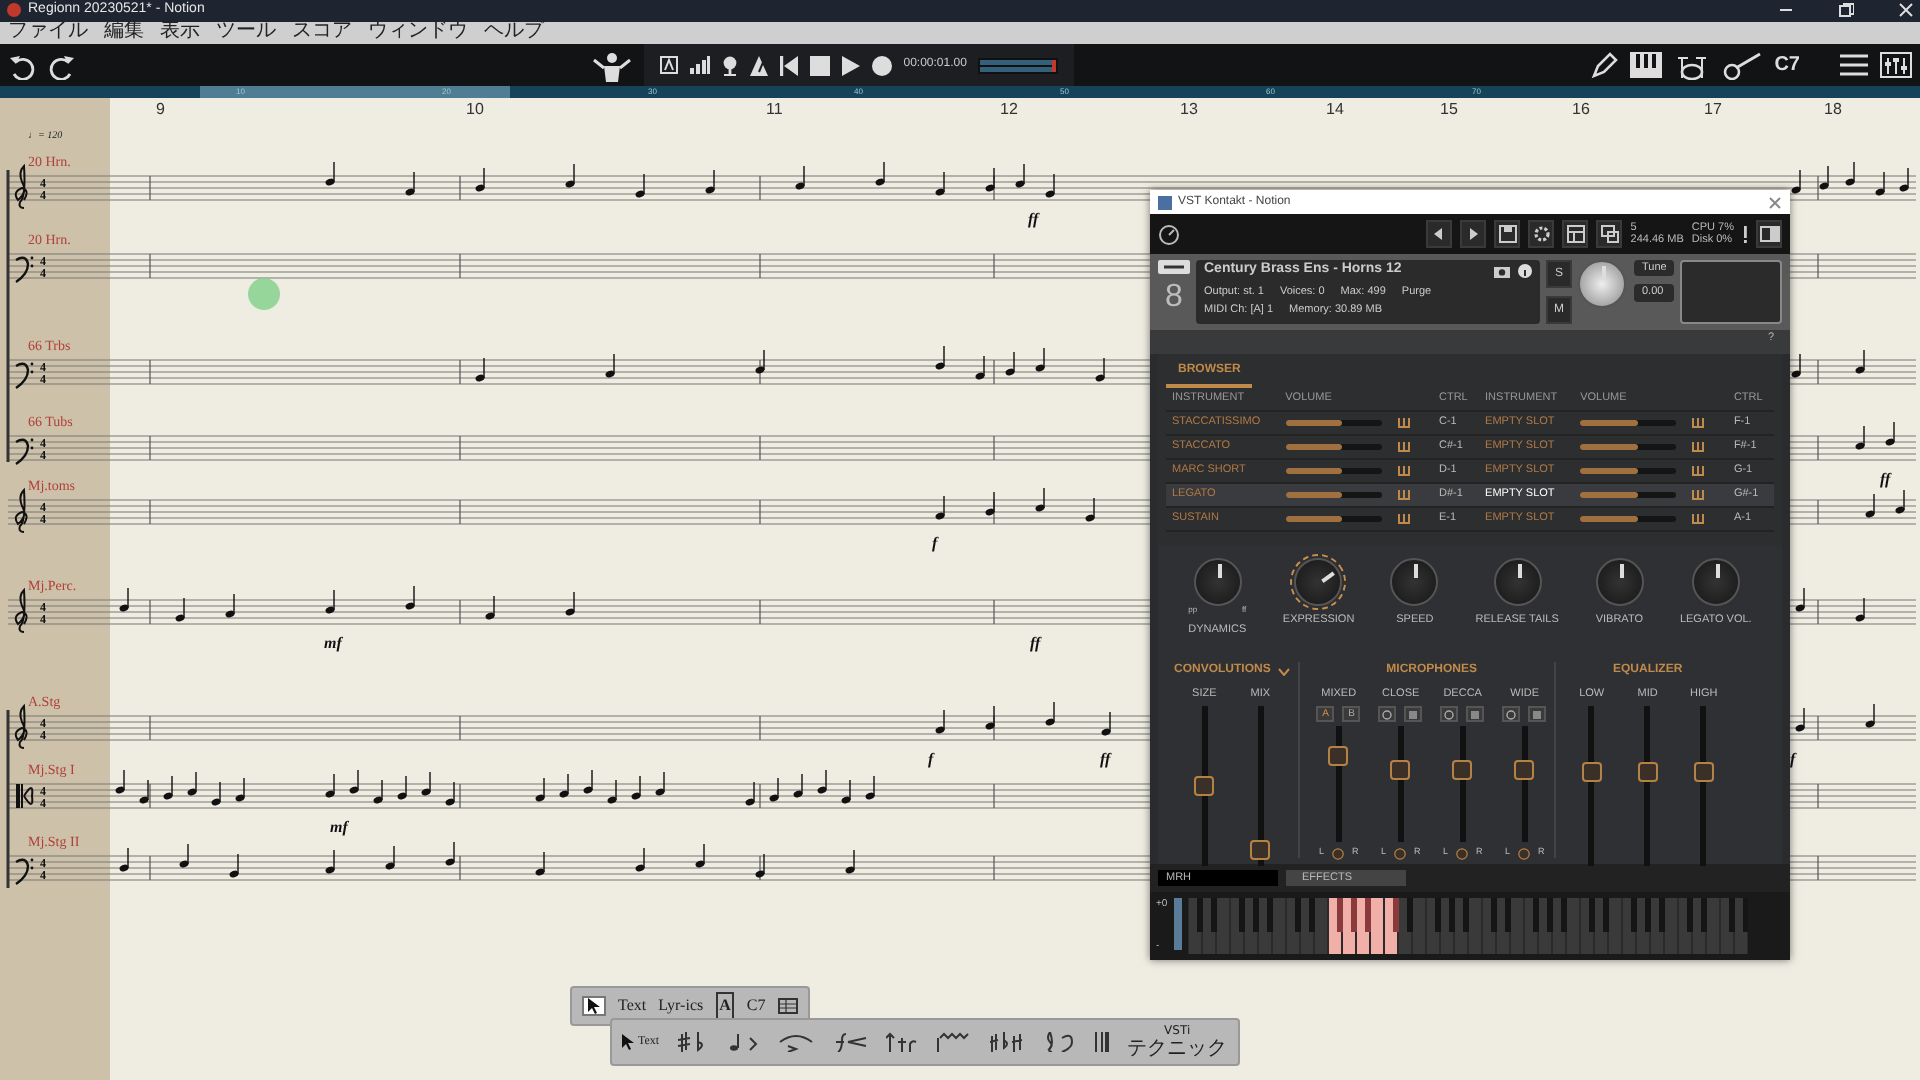  I want to click on camera-icon, so click(1502, 270).